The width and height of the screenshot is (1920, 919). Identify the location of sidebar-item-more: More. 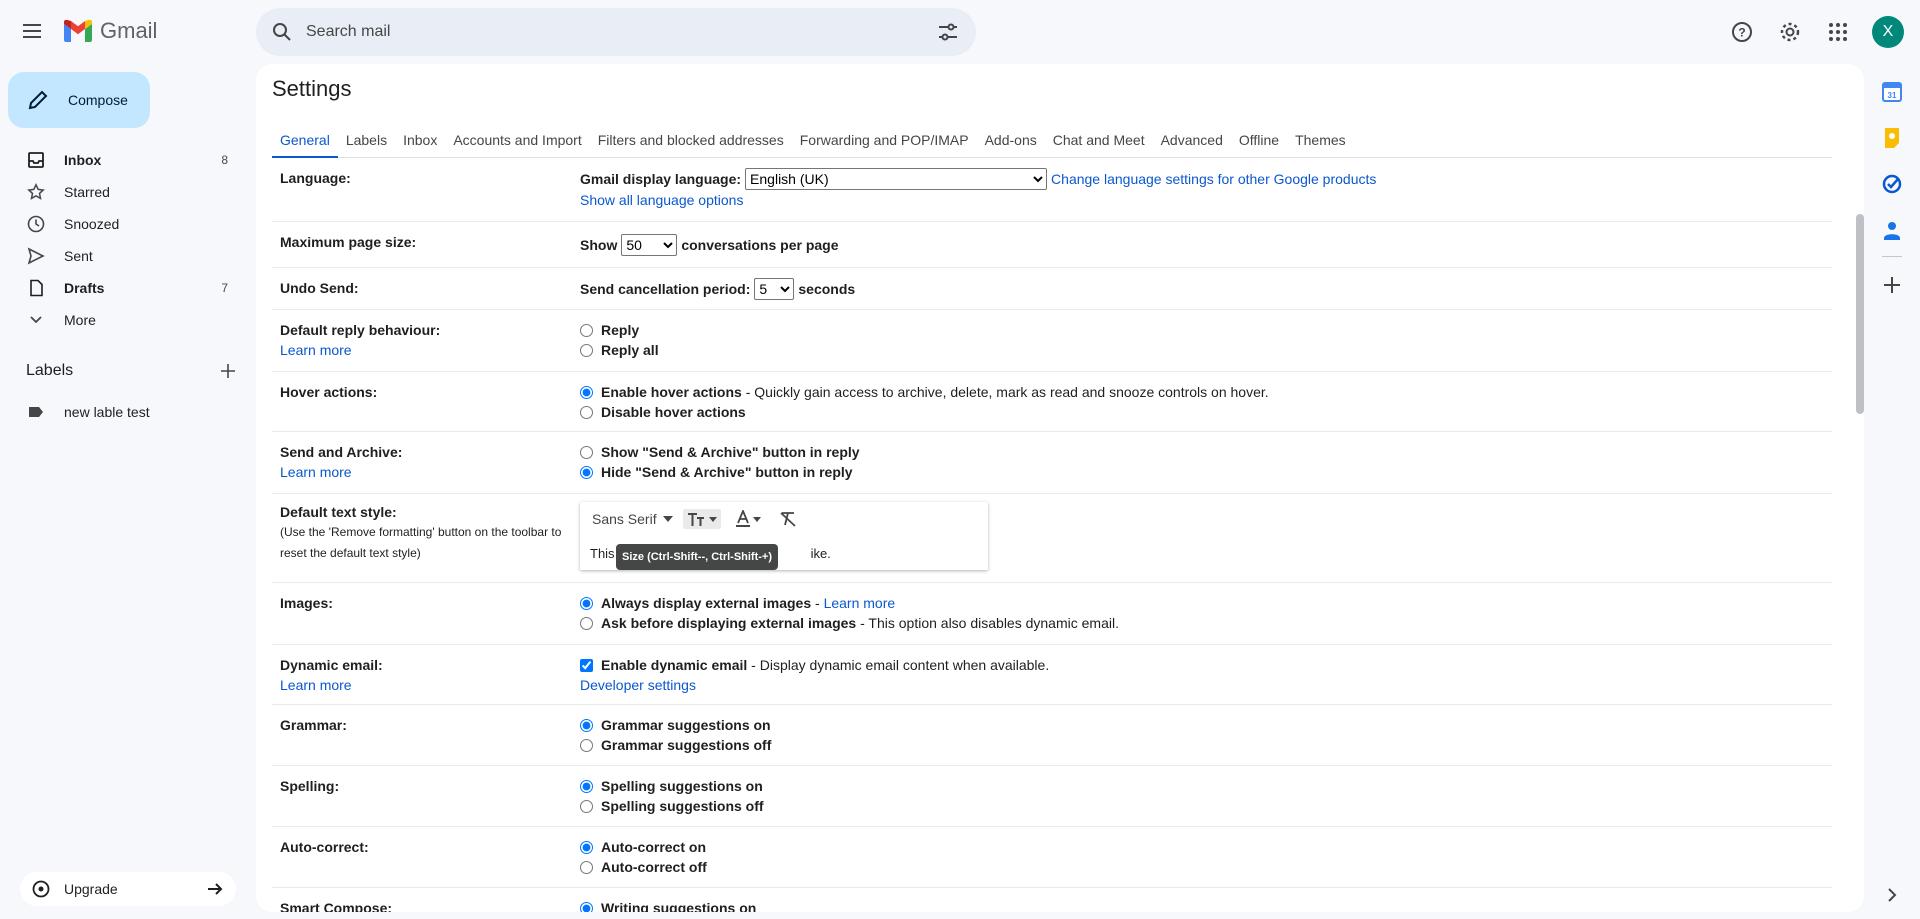
(120, 320).